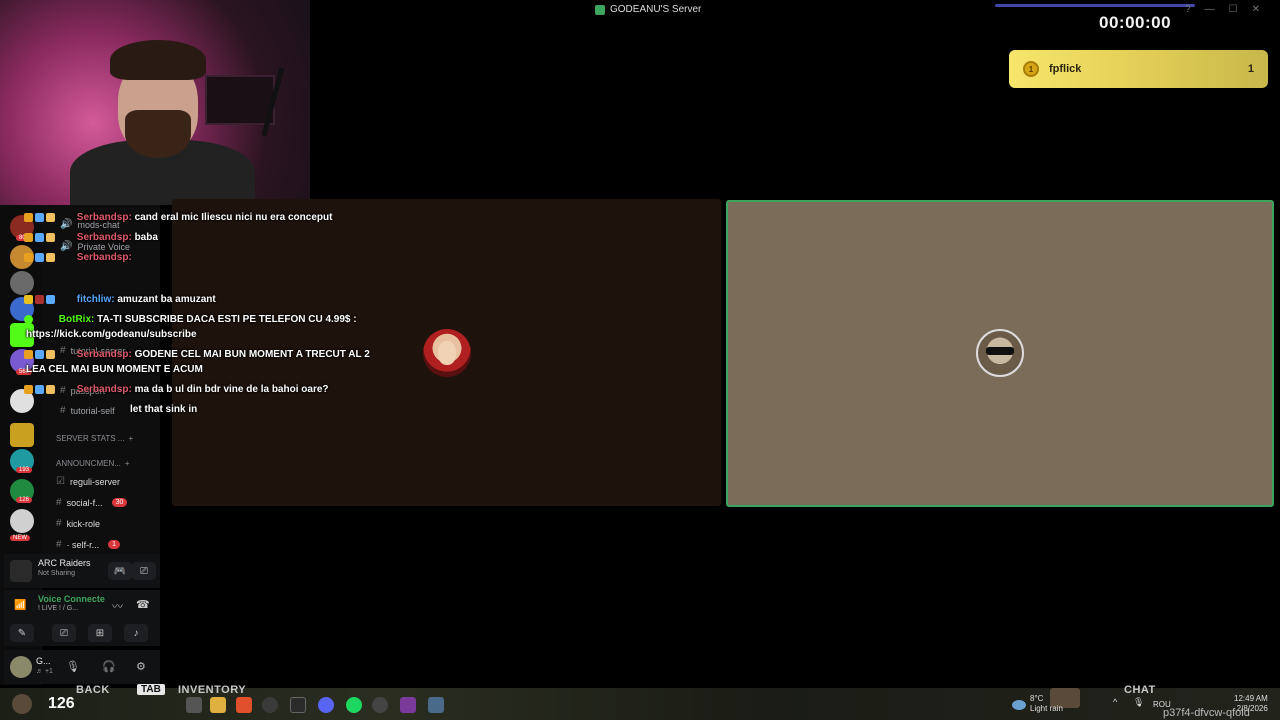 The width and height of the screenshot is (1280, 720). What do you see at coordinates (21, 571) in the screenshot?
I see `game-icon` at bounding box center [21, 571].